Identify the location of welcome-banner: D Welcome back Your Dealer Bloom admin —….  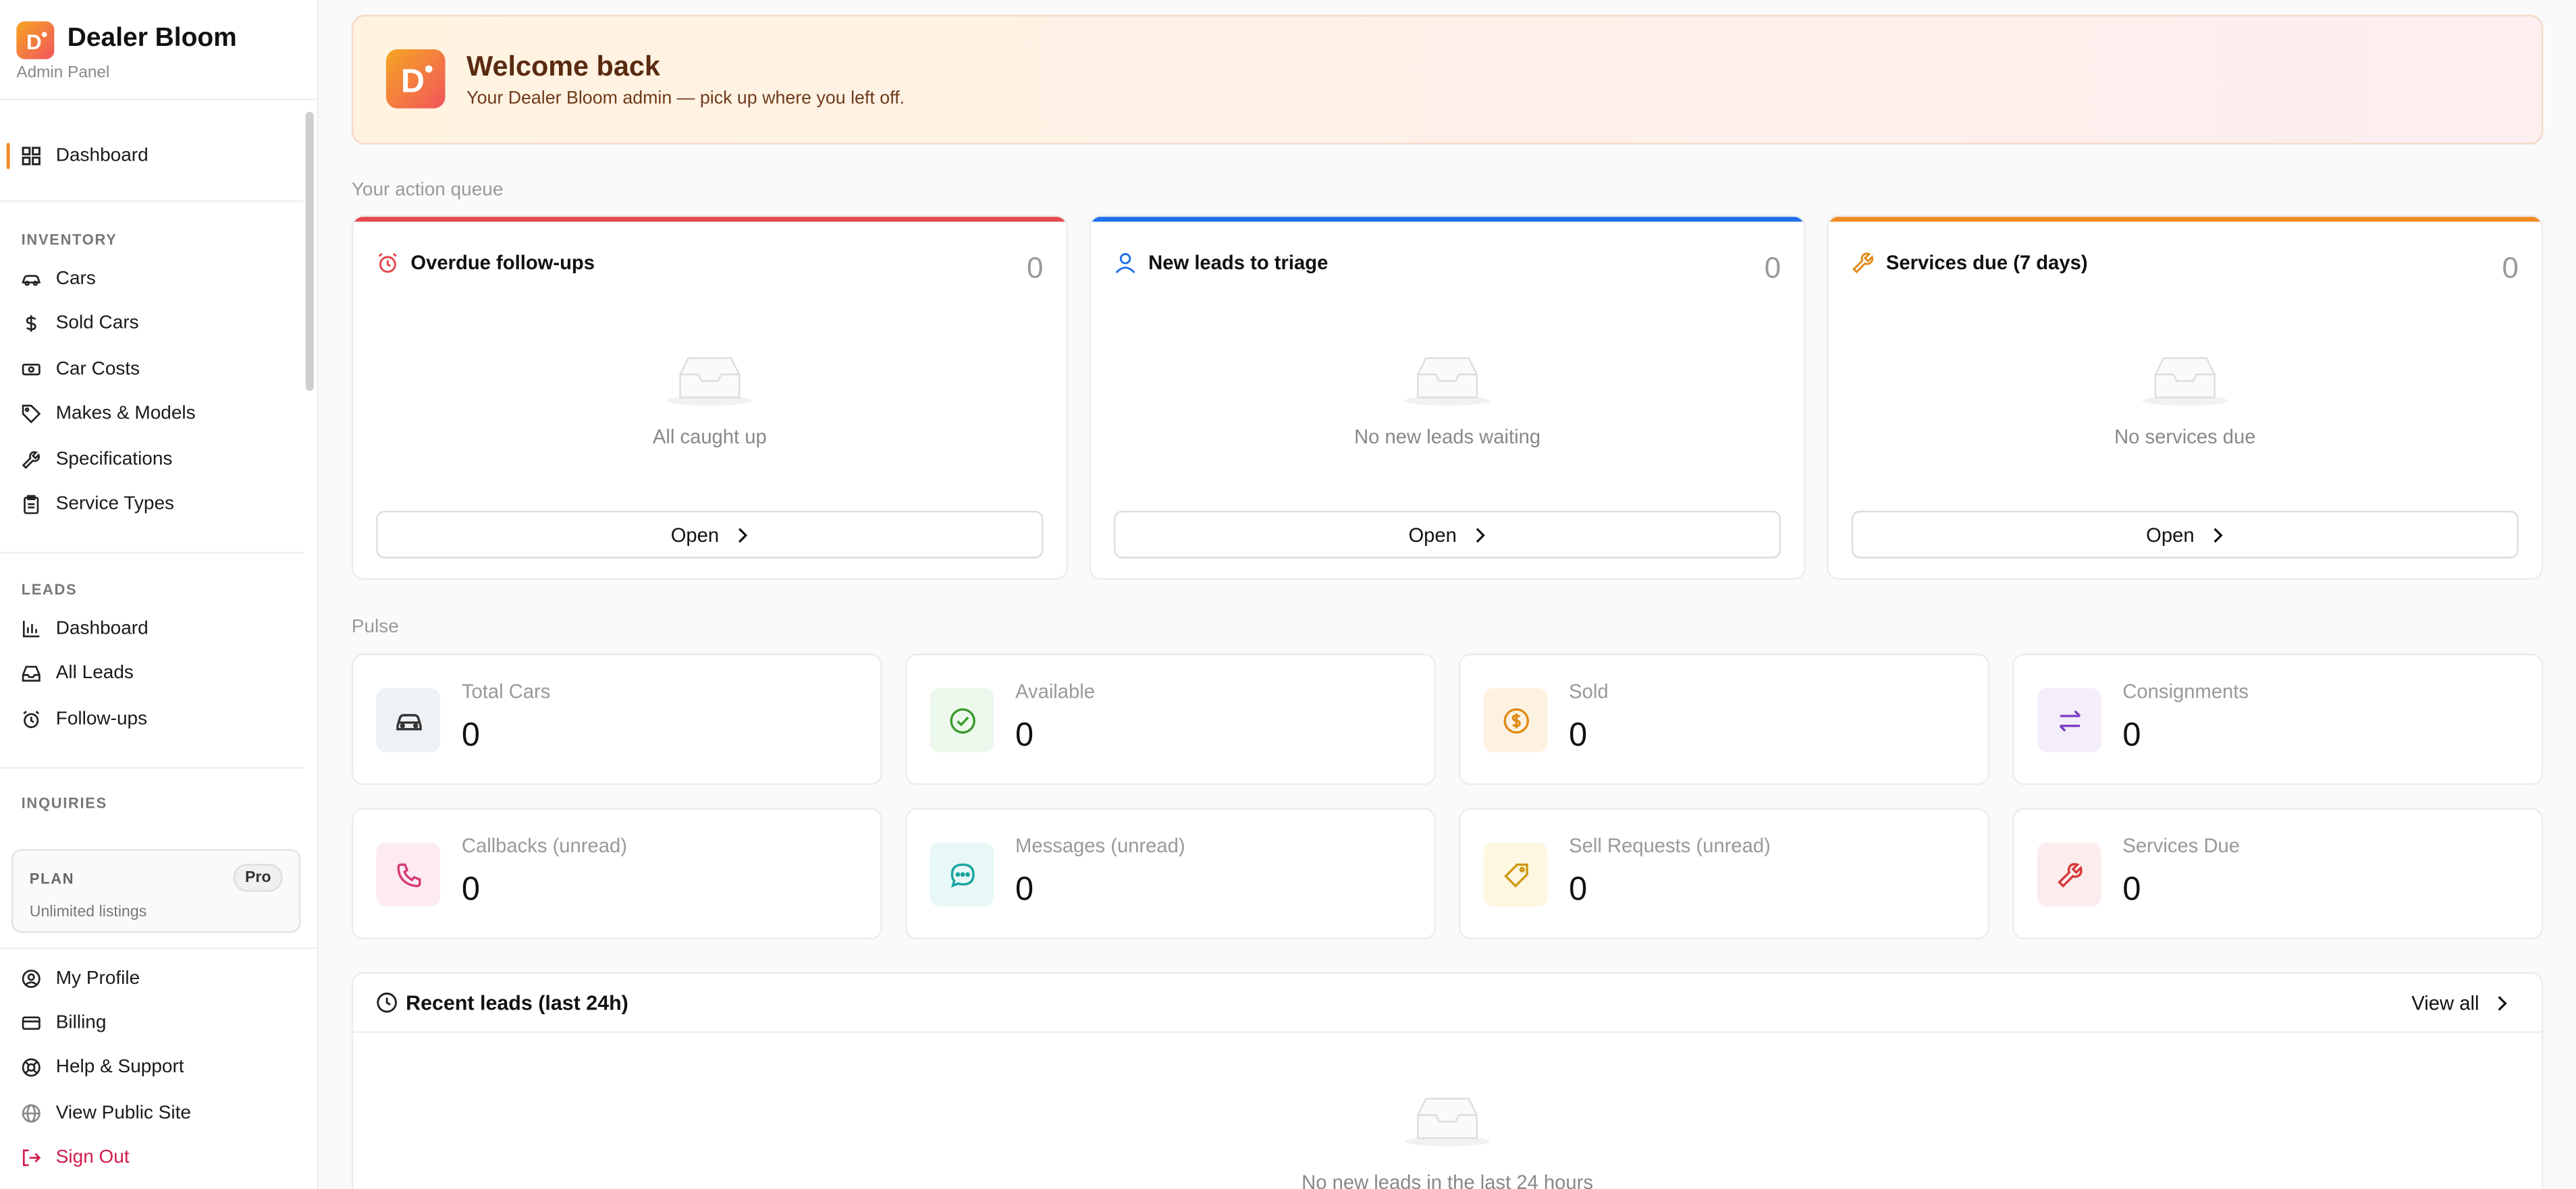
(1447, 79).